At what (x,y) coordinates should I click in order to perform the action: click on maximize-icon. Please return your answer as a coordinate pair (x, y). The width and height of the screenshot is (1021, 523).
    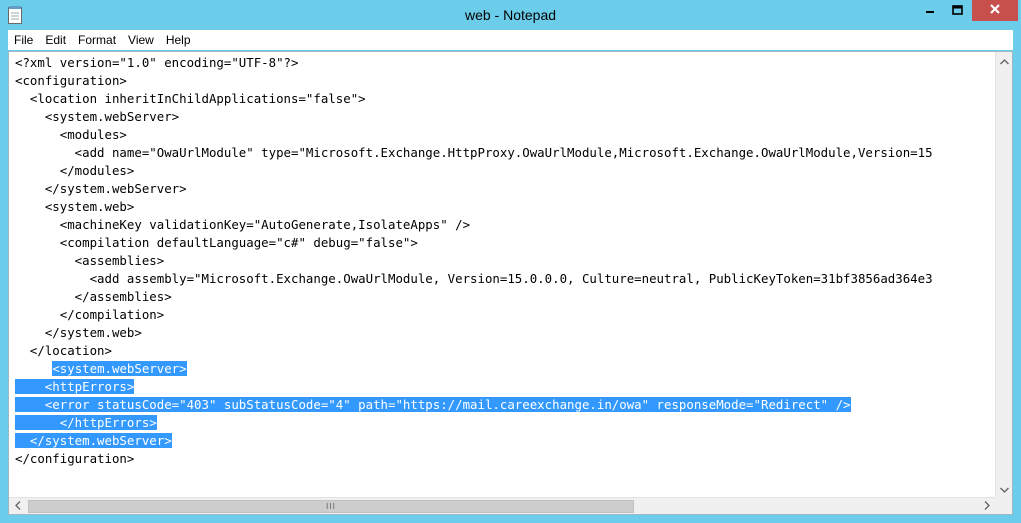
    Looking at the image, I should click on (957, 11).